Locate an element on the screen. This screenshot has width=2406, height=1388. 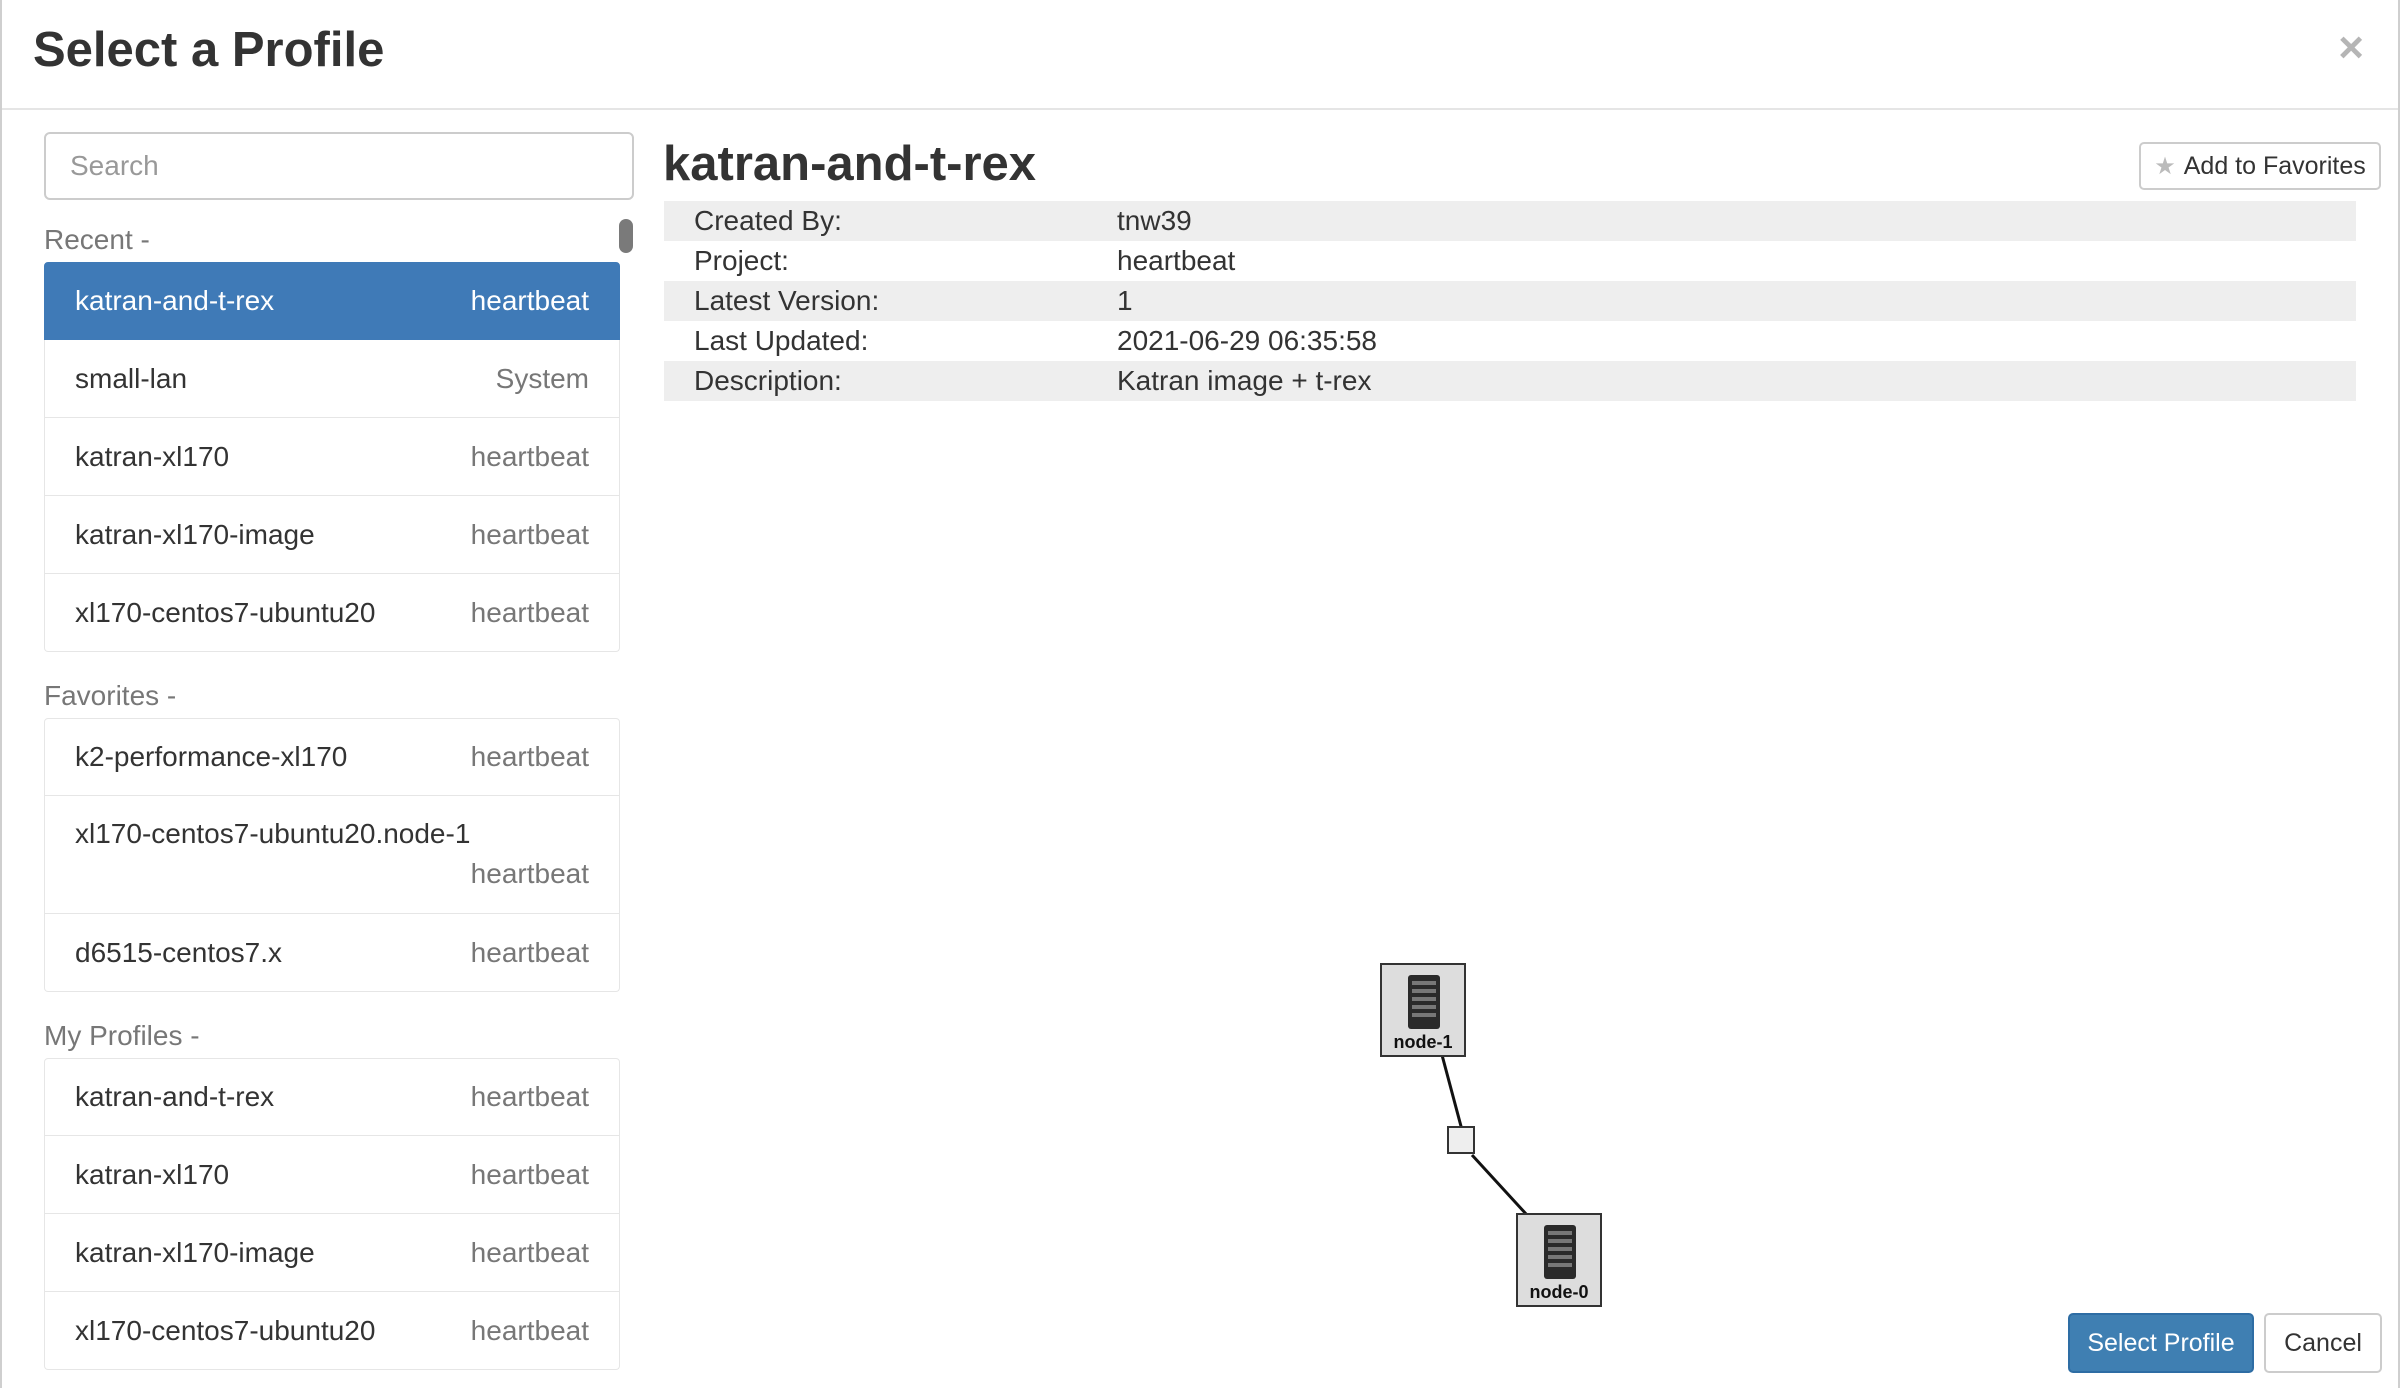
close-icon: × is located at coordinates (2351, 48).